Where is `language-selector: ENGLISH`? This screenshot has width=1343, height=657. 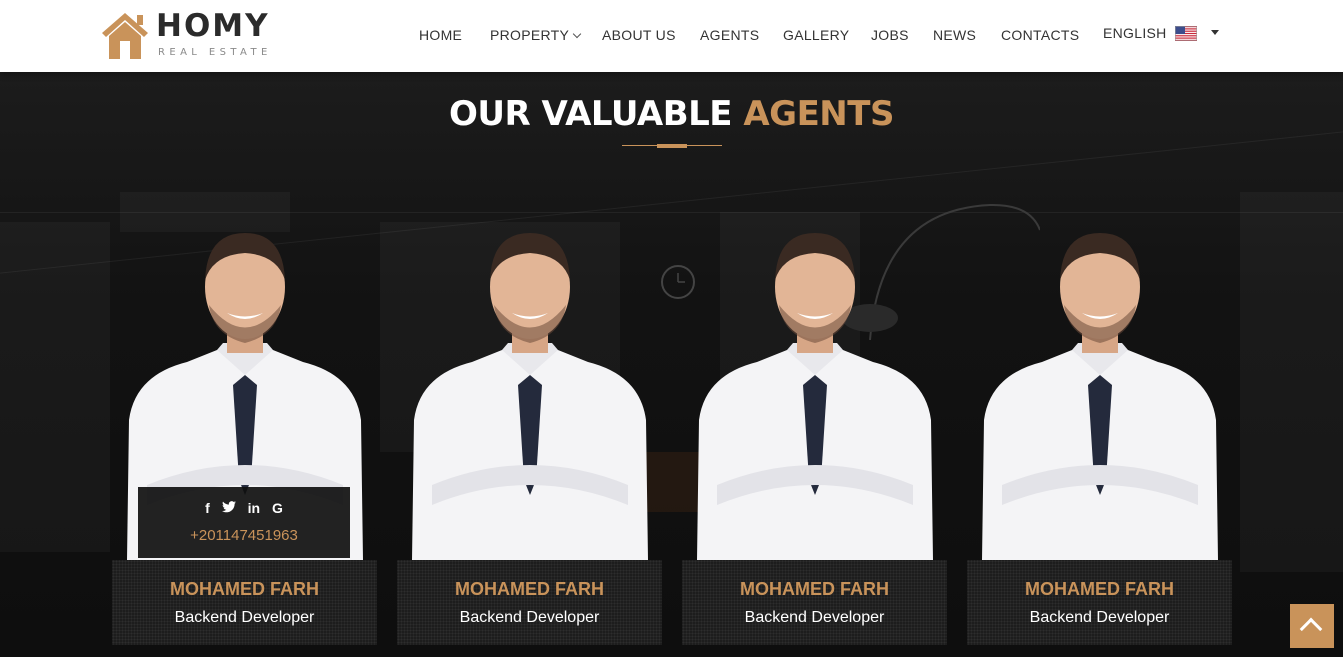
language-selector: ENGLISH is located at coordinates (1161, 33).